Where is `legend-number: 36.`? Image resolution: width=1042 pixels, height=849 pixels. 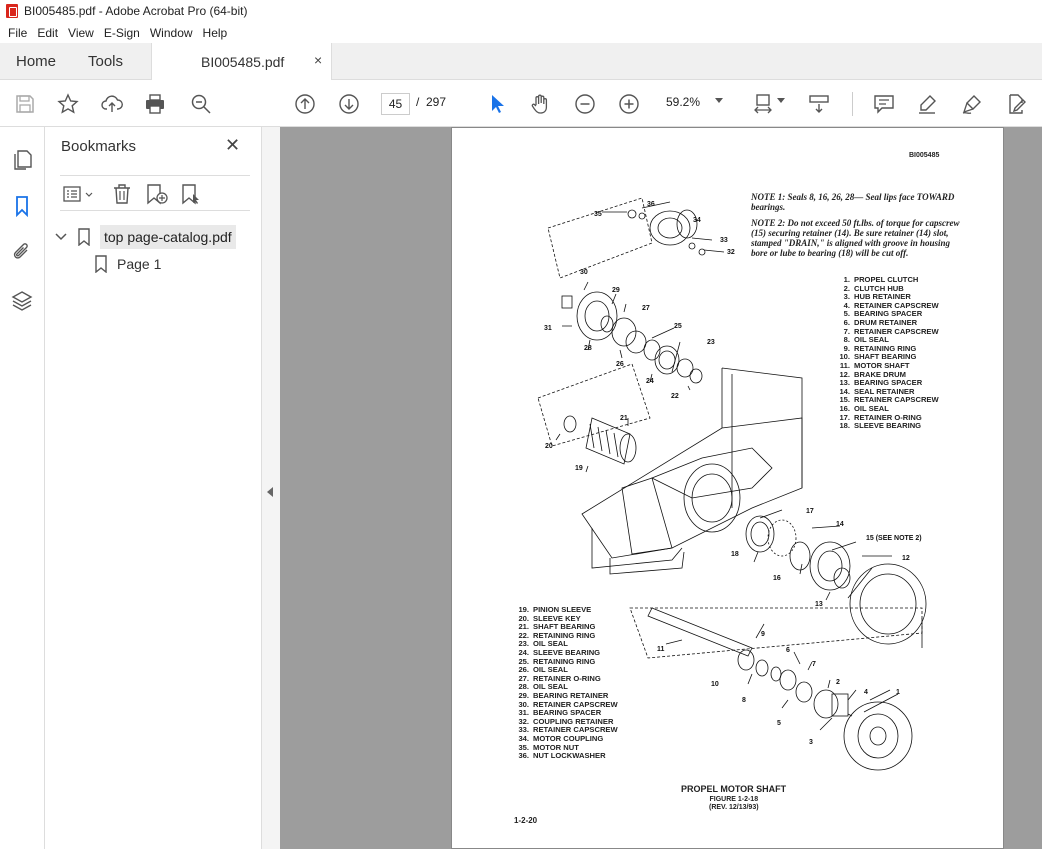
legend-number: 36. is located at coordinates (523, 756).